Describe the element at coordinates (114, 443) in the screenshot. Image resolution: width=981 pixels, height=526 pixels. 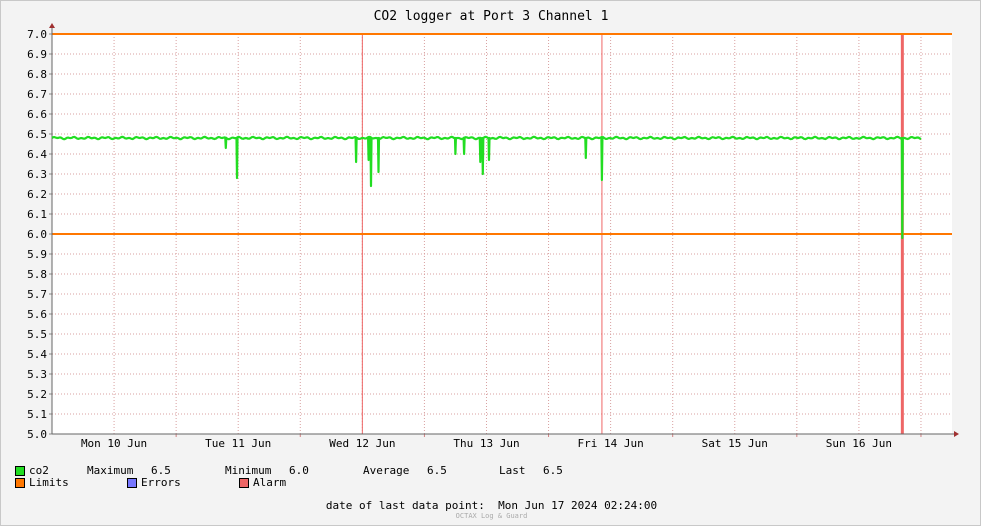
I see `x-tick-label: Mon 10 Jun` at that location.